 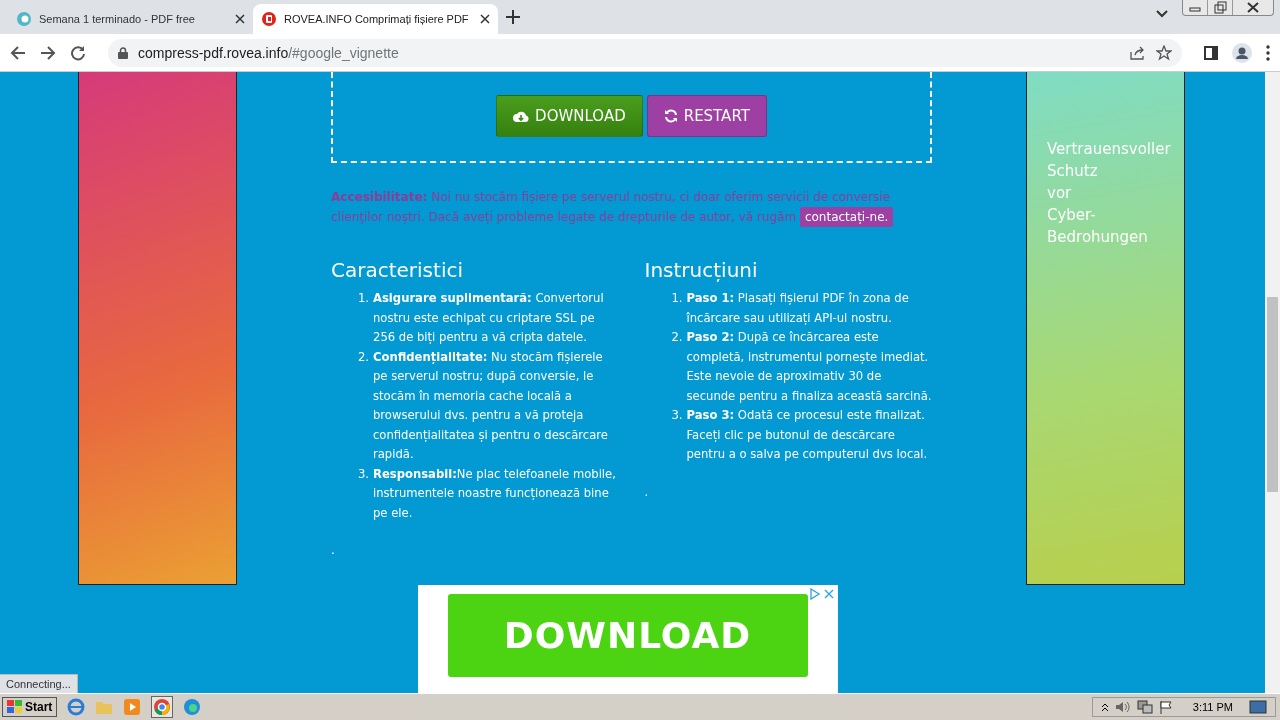 I want to click on cloud-download-icon, so click(x=521, y=116).